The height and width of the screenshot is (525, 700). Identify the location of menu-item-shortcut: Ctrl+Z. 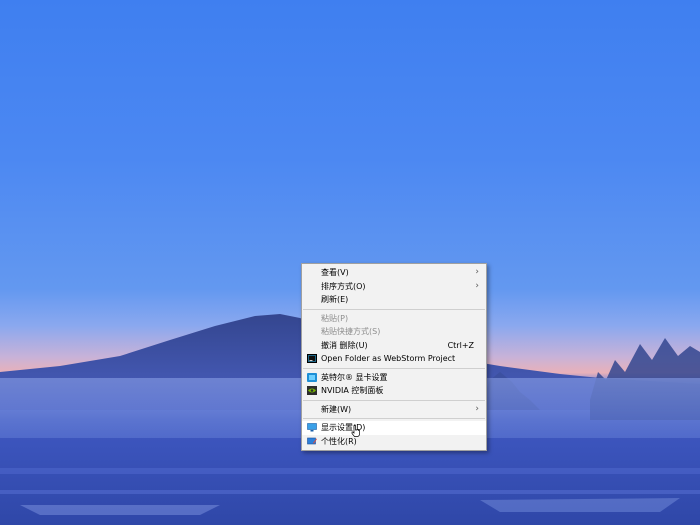
(460, 345).